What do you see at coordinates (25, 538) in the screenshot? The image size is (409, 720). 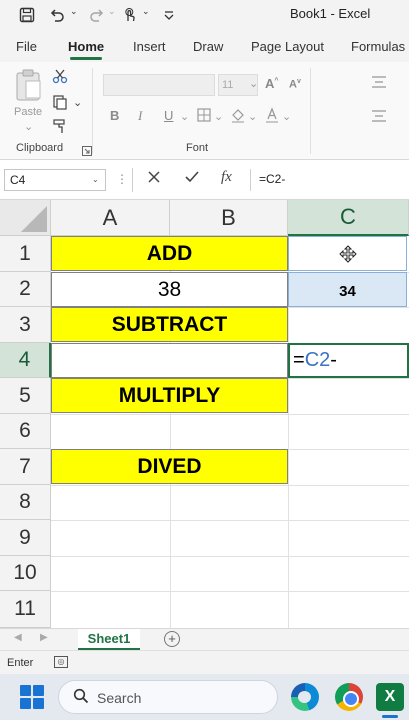 I see `row-header-9: 9` at bounding box center [25, 538].